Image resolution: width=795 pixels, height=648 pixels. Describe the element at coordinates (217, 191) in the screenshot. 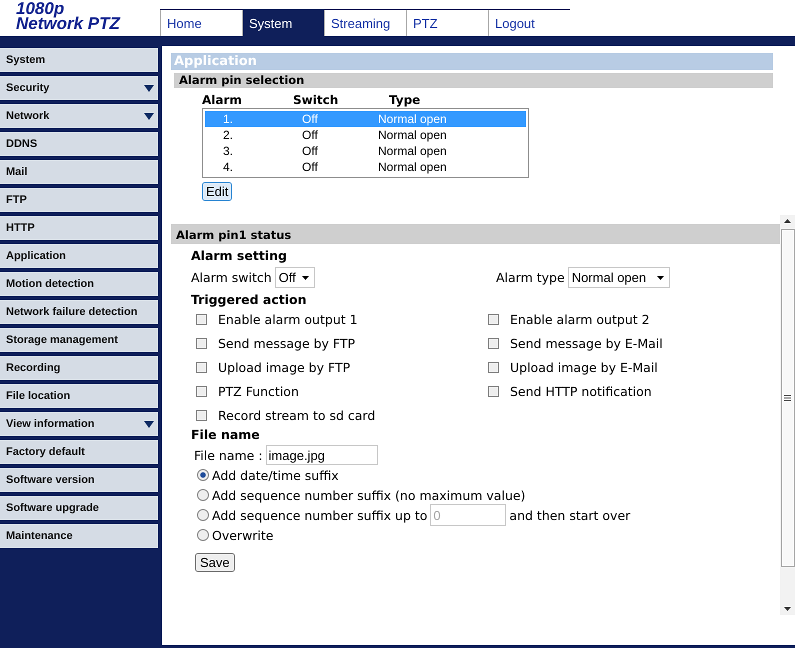

I see `edit-button: Edit` at that location.